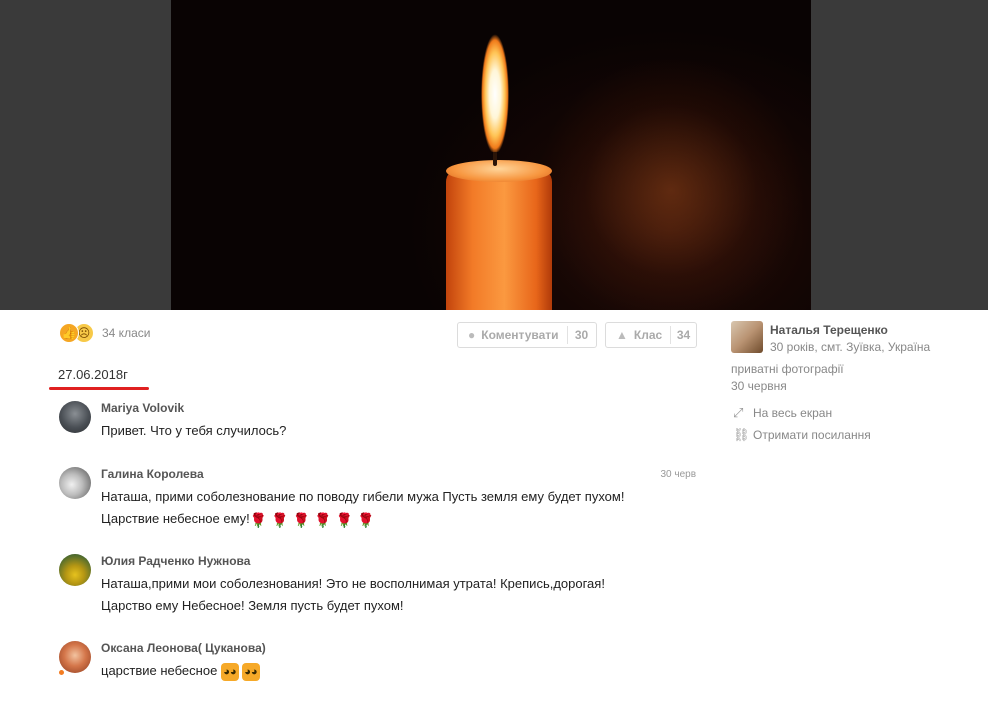  What do you see at coordinates (69, 333) in the screenshot?
I see `like-reaction-icon: 👍` at bounding box center [69, 333].